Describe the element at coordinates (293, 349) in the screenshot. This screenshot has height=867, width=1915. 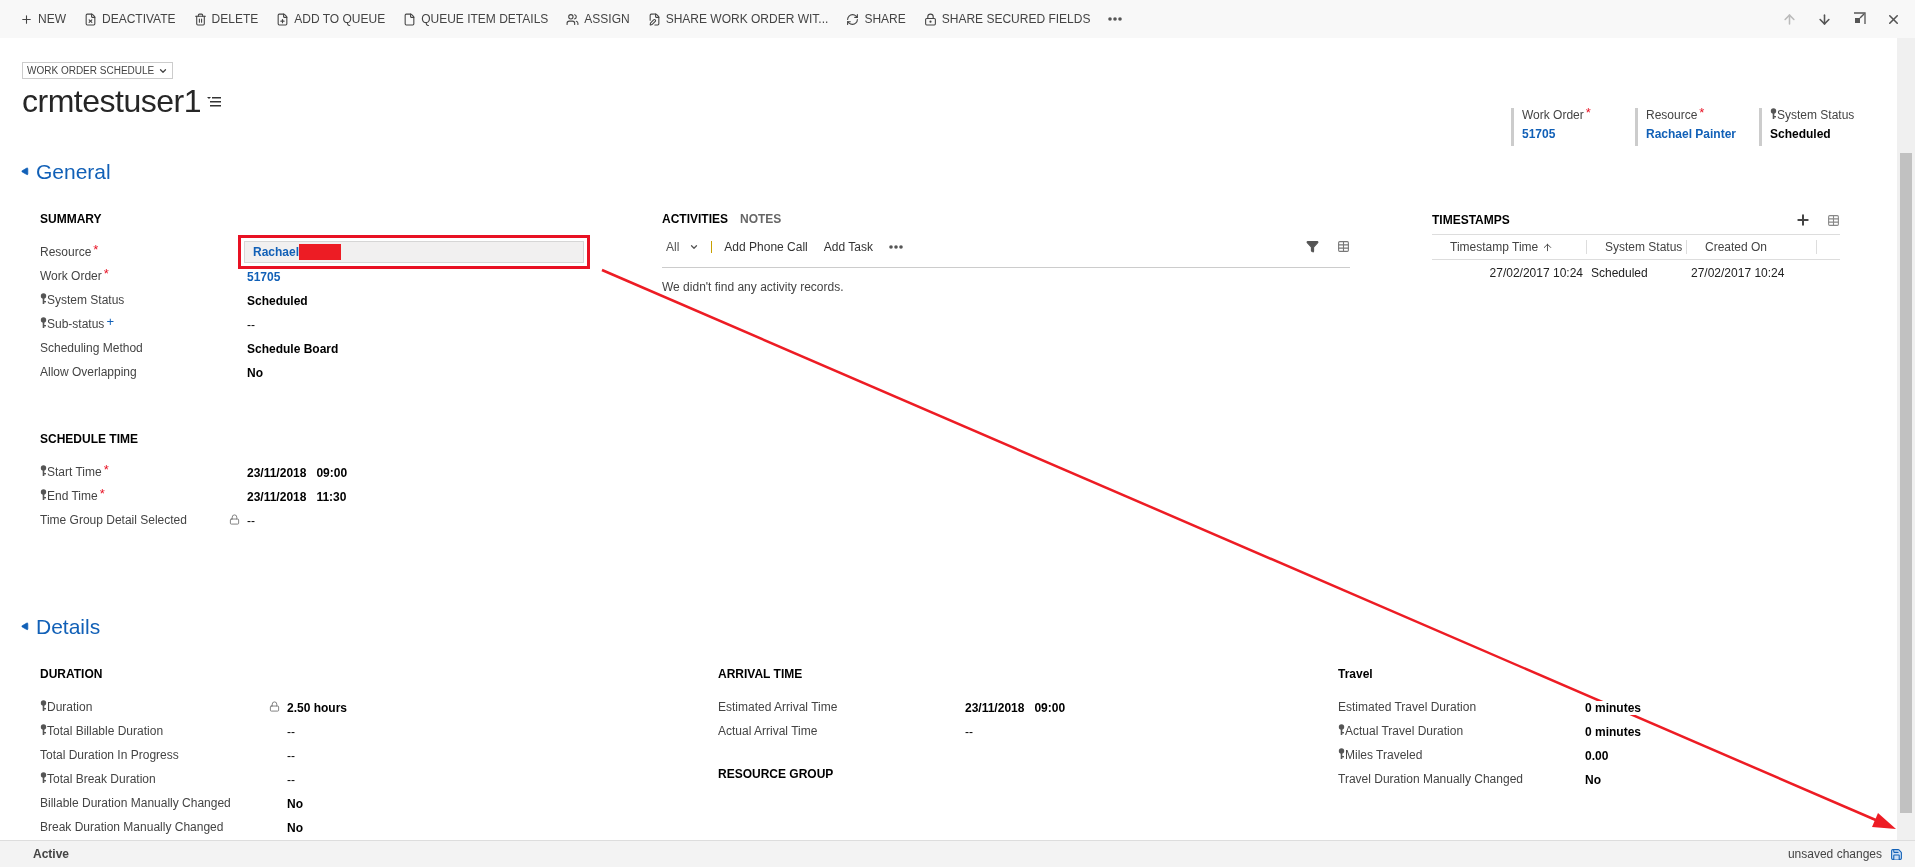
I see `field-value: Schedule Board` at that location.